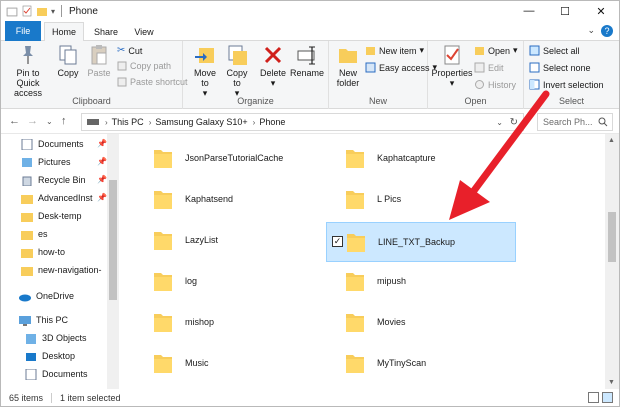 The width and height of the screenshot is (620, 407). Describe the element at coordinates (129, 50) in the screenshot. I see `cut-button: ✂ Cut` at that location.